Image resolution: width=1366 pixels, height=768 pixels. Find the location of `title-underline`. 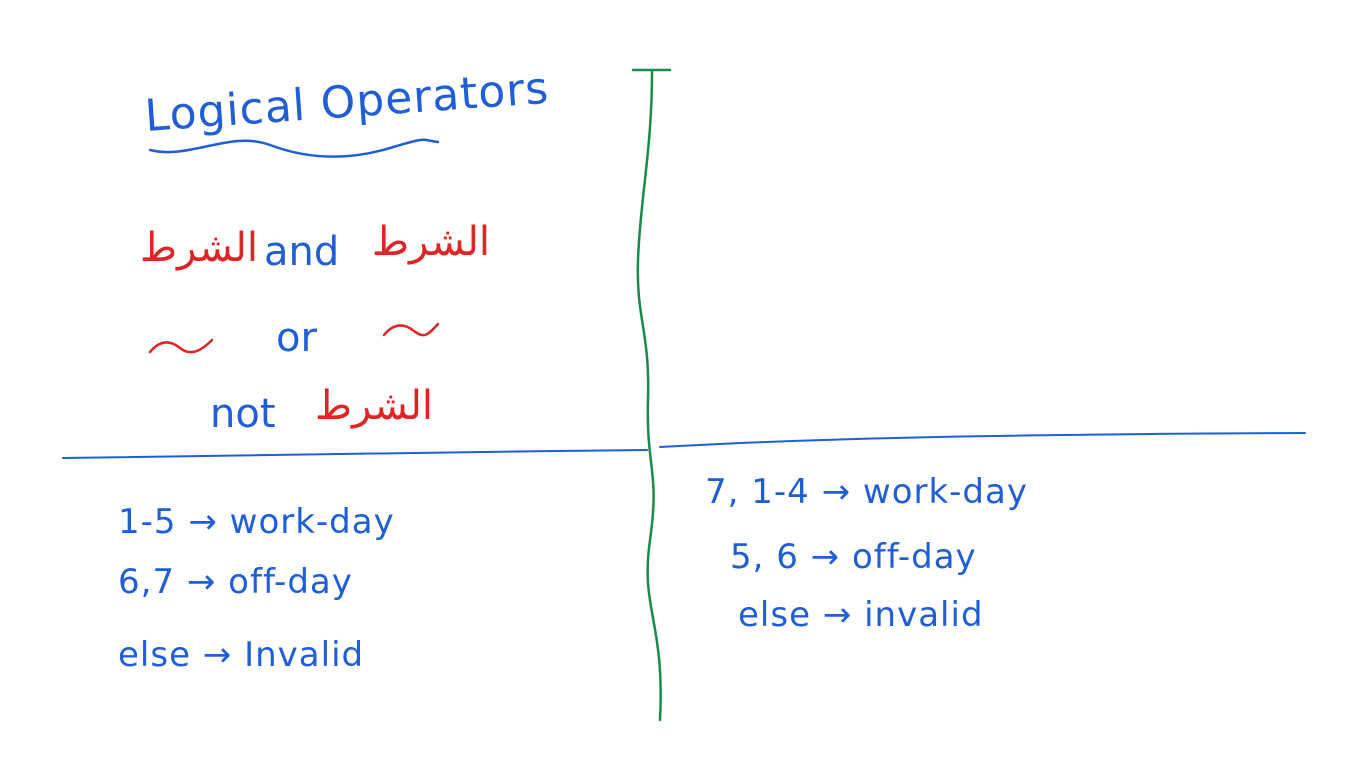

title-underline is located at coordinates (294, 148).